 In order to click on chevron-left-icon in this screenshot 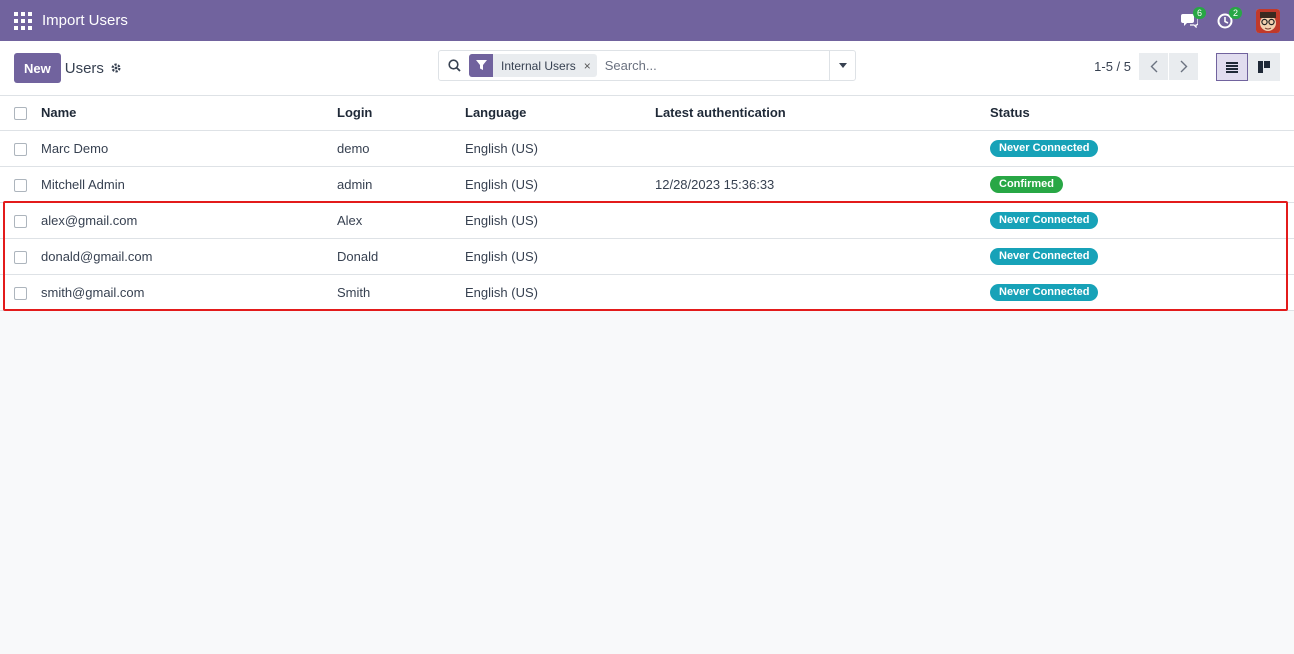, I will do `click(1153, 66)`.